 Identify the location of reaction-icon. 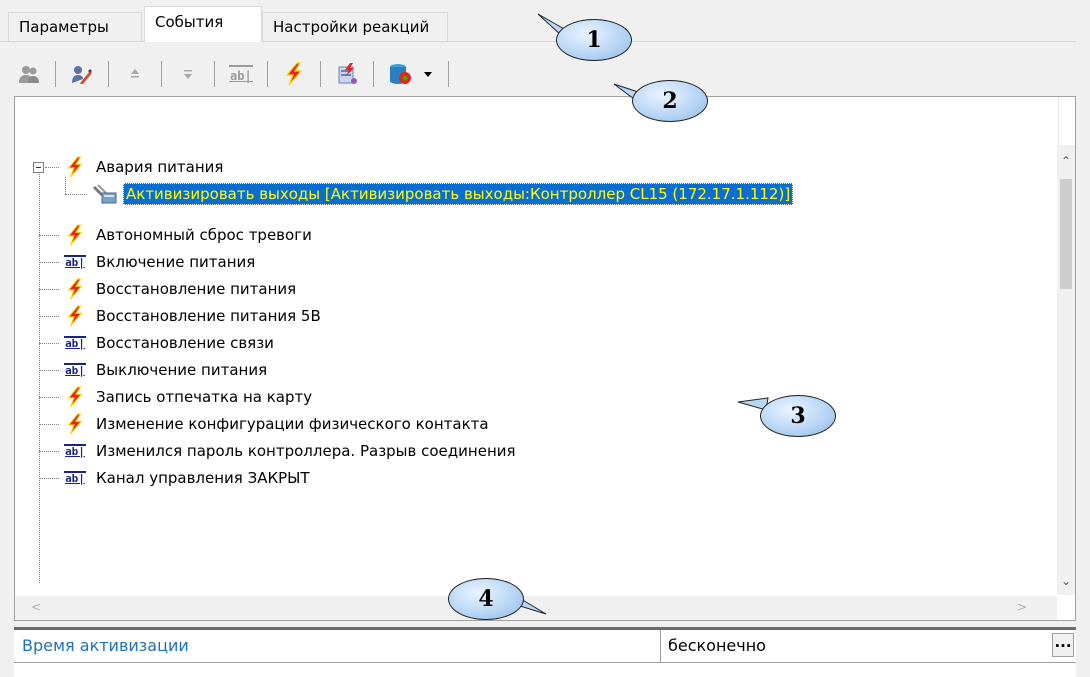
(347, 73).